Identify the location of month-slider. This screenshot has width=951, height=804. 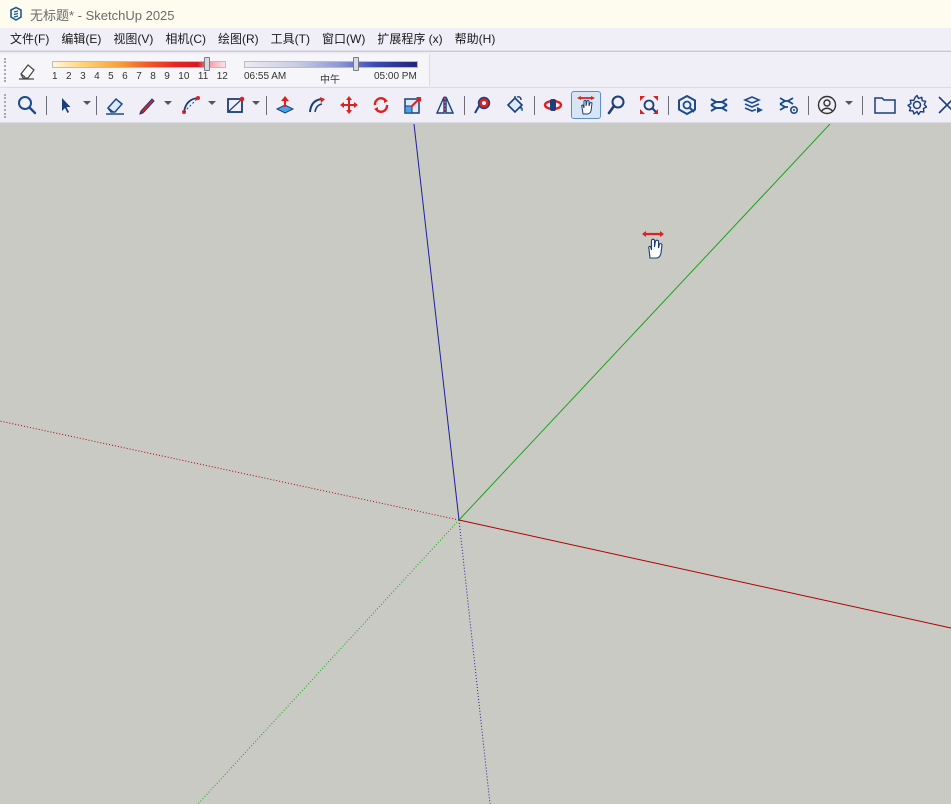
(139, 64).